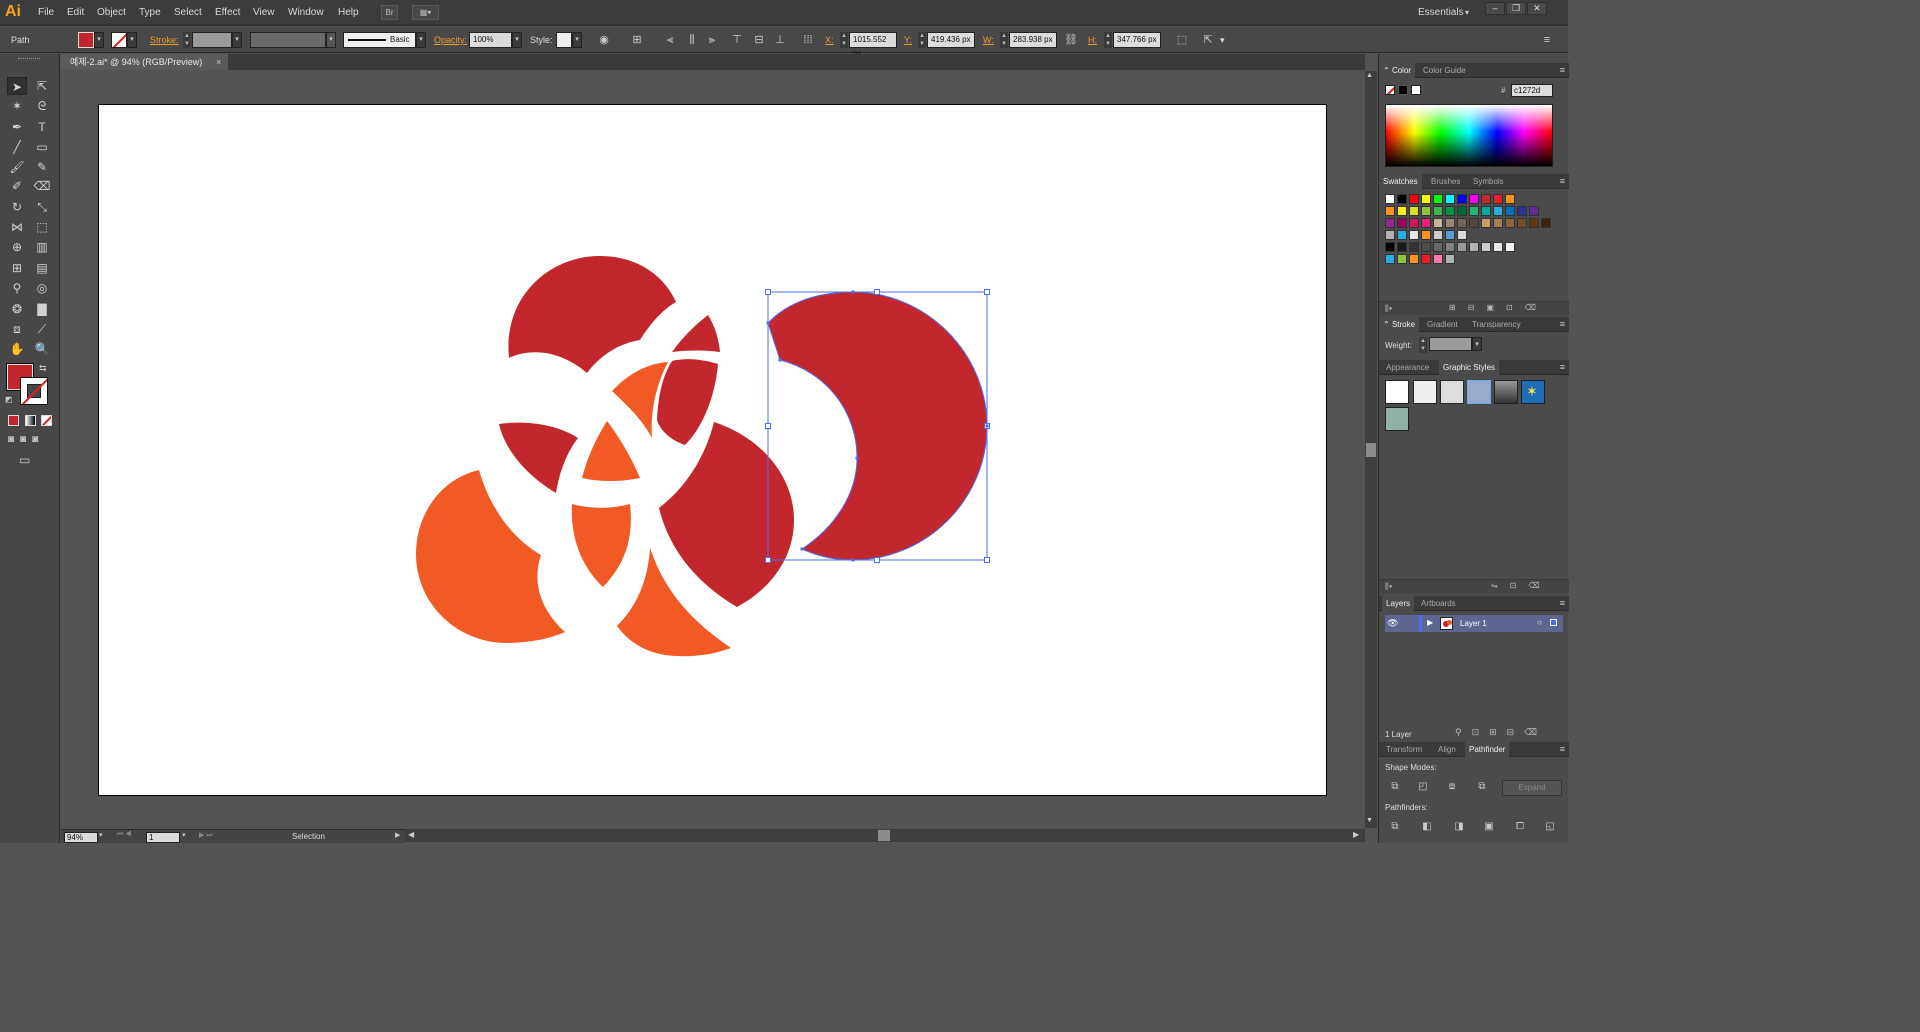  Describe the element at coordinates (1550, 827) in the screenshot. I see `minus-back-icon: ◱` at that location.